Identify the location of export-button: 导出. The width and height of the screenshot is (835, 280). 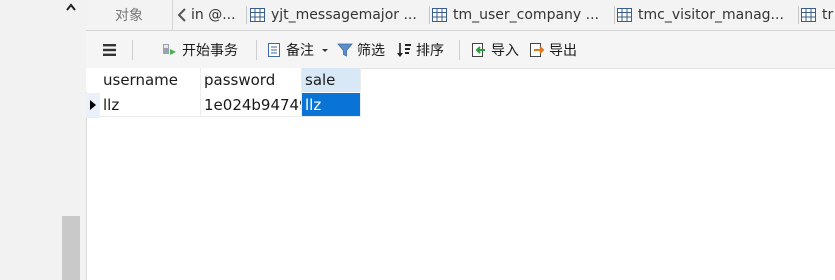
(553, 49).